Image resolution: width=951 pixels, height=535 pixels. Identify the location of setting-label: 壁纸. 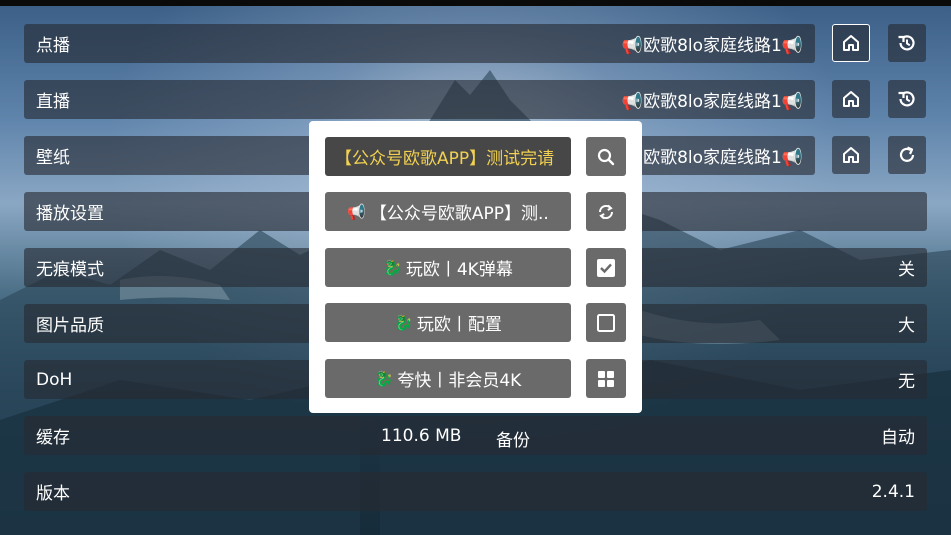
(53, 158).